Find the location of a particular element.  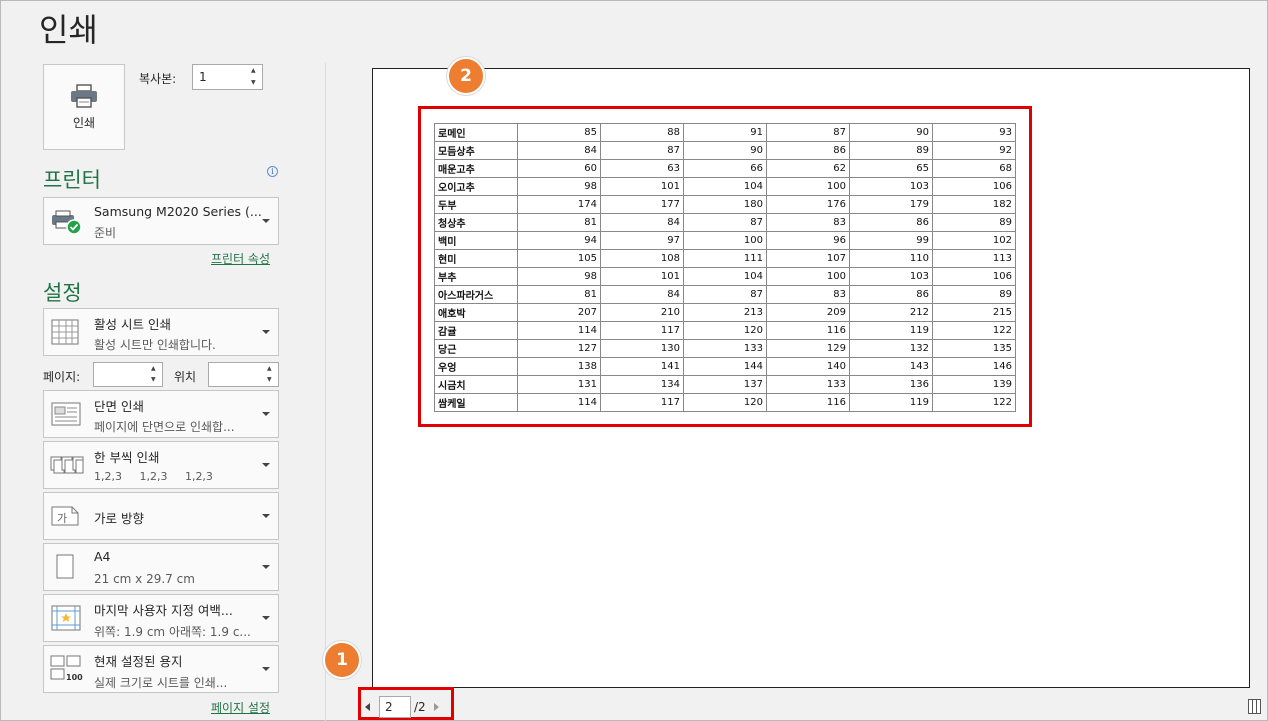

total-pages: /2 is located at coordinates (420, 707).